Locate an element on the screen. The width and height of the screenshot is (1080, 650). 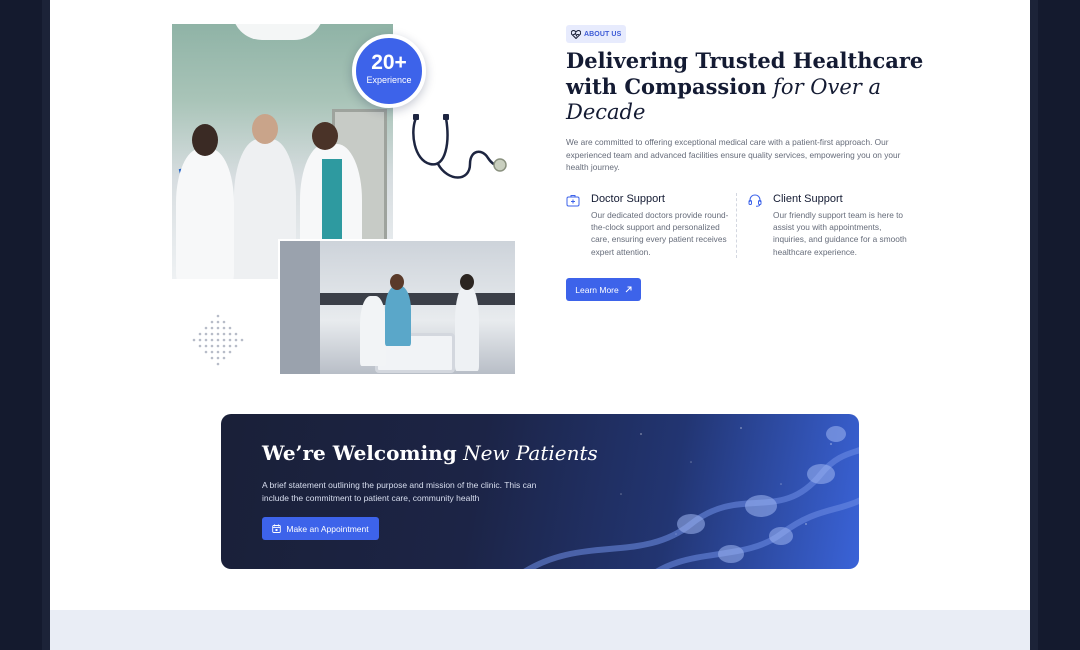
banner-title-bold: We’re Welcoming is located at coordinates (359, 453).